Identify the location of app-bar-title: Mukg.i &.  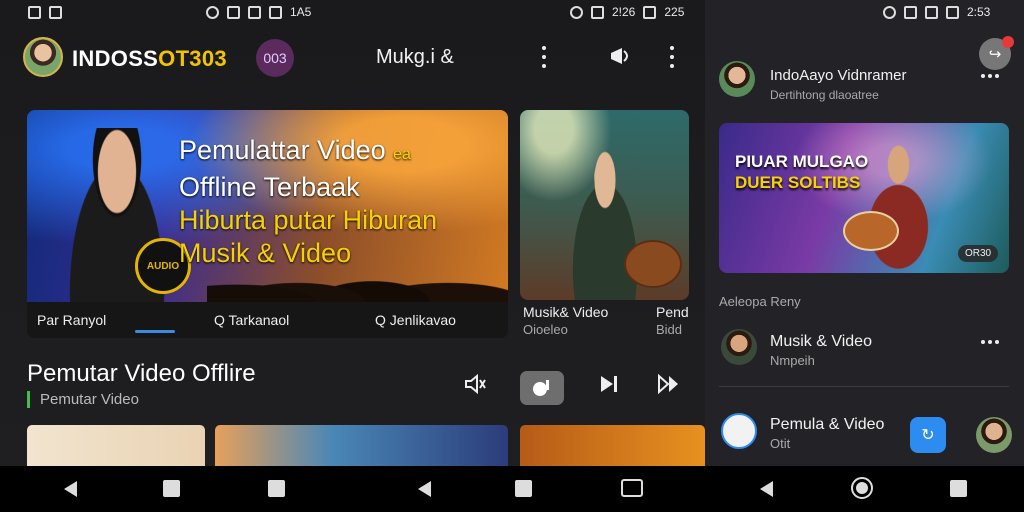
(415, 57).